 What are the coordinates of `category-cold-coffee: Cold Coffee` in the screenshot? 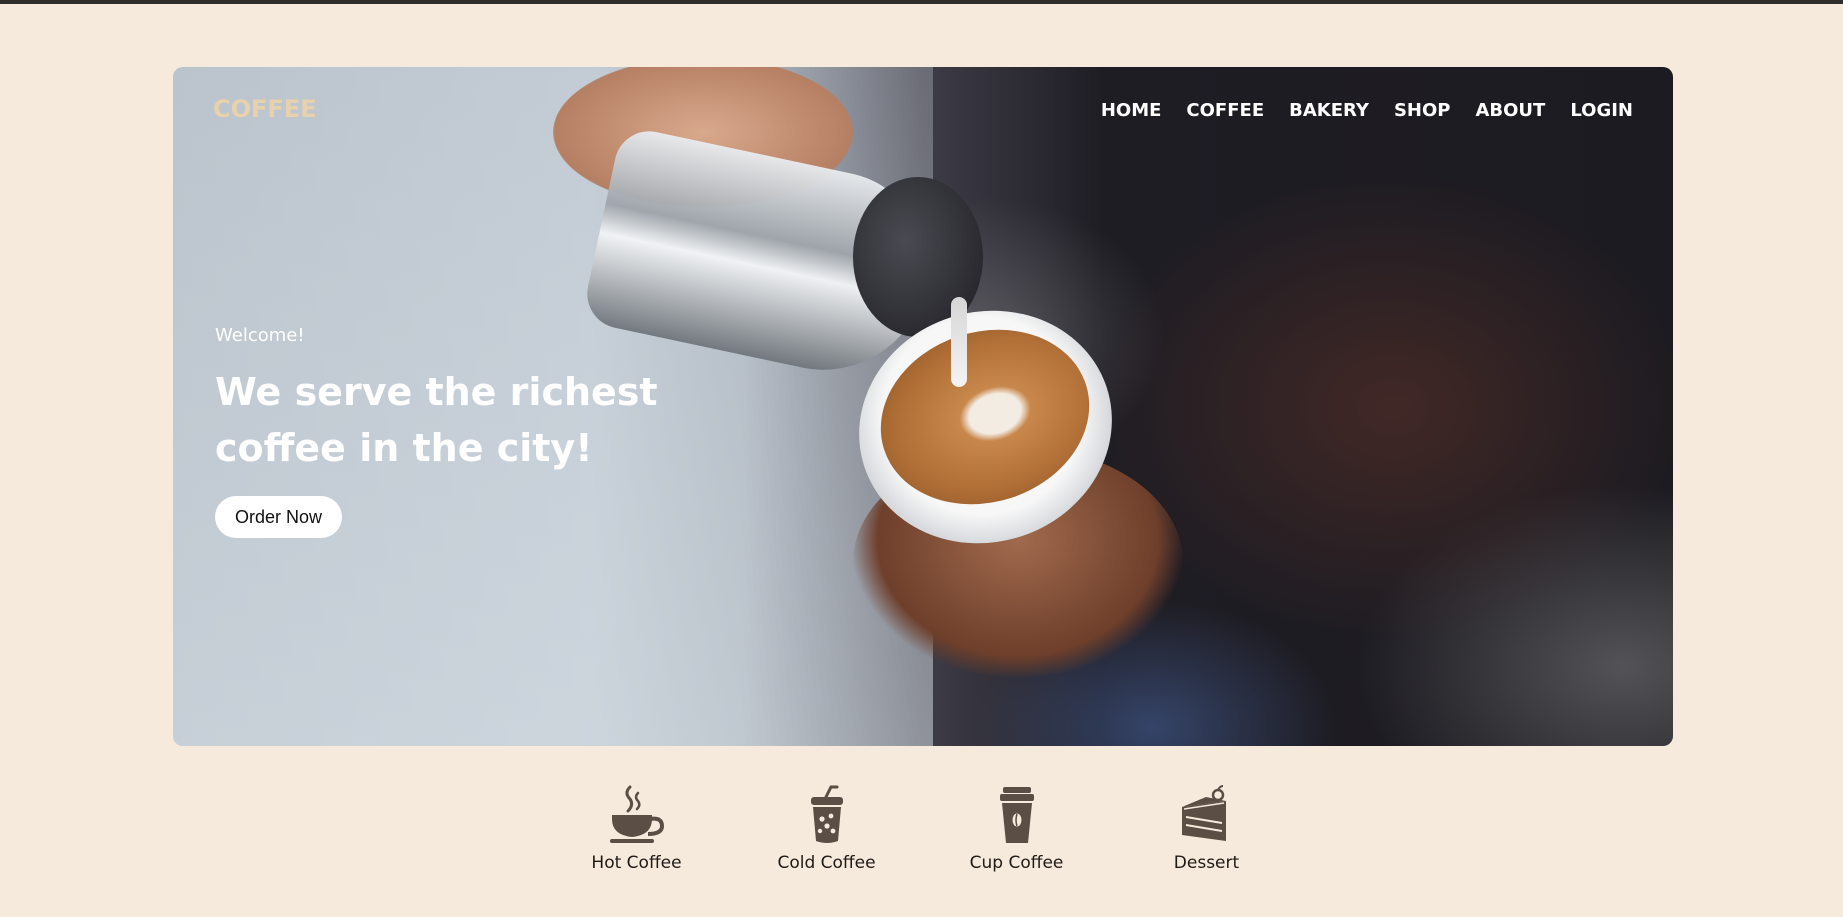 It's located at (827, 829).